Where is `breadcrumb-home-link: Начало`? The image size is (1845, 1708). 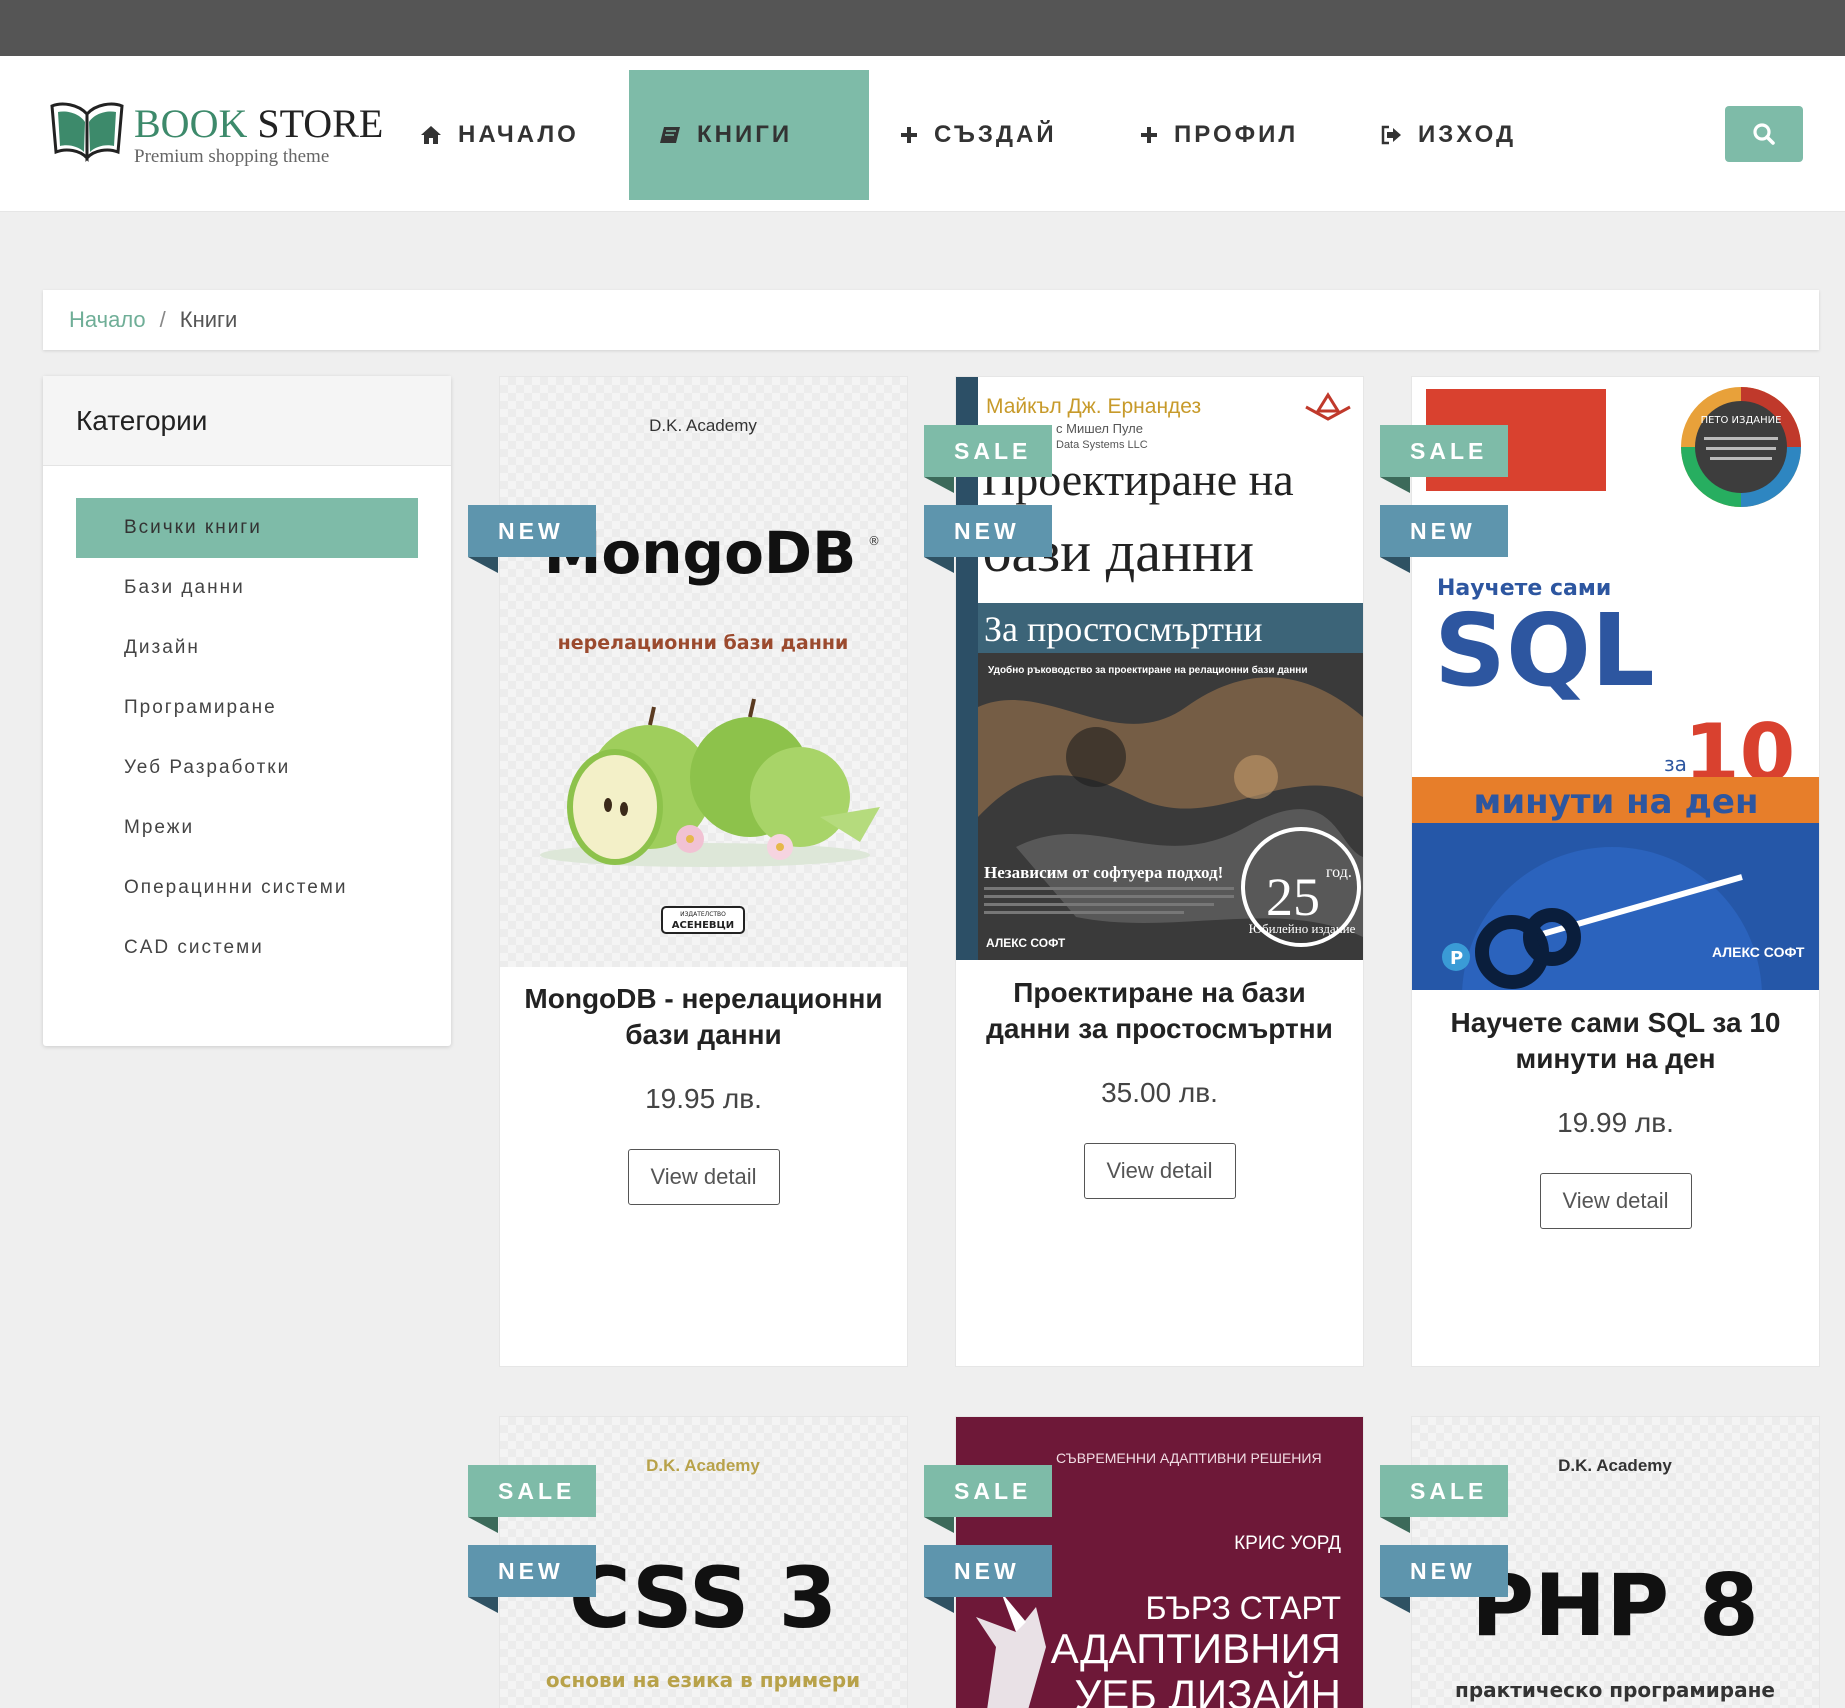 breadcrumb-home-link: Начало is located at coordinates (107, 320).